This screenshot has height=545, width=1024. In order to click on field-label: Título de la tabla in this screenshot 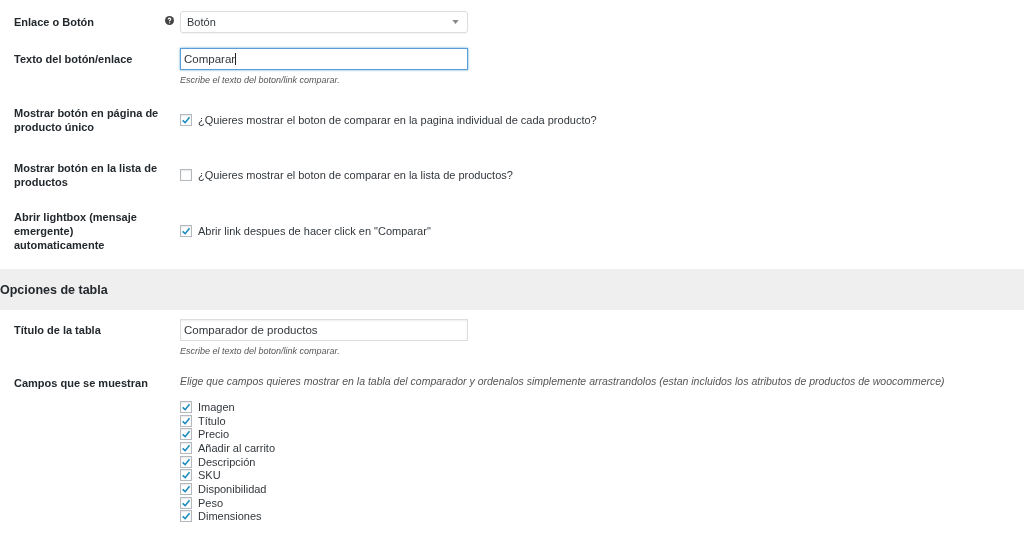, I will do `click(58, 330)`.